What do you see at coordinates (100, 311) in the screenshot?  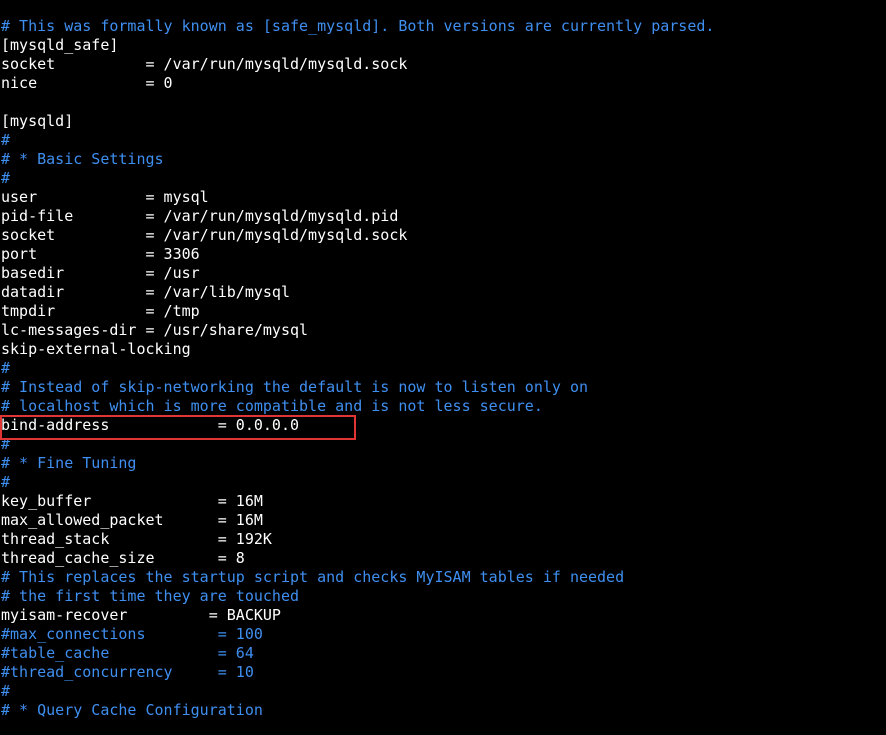 I see `config-setting-line: tmpdir = /tmp` at bounding box center [100, 311].